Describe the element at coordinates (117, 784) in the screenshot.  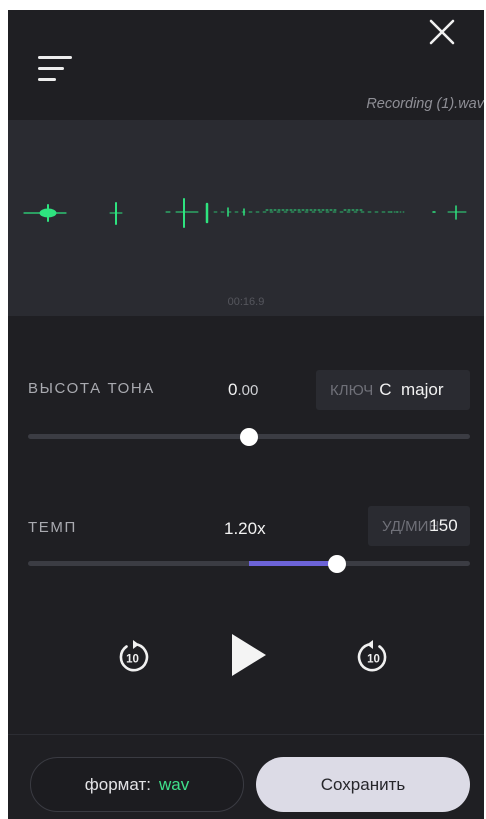
I see `format-label: формат:` at that location.